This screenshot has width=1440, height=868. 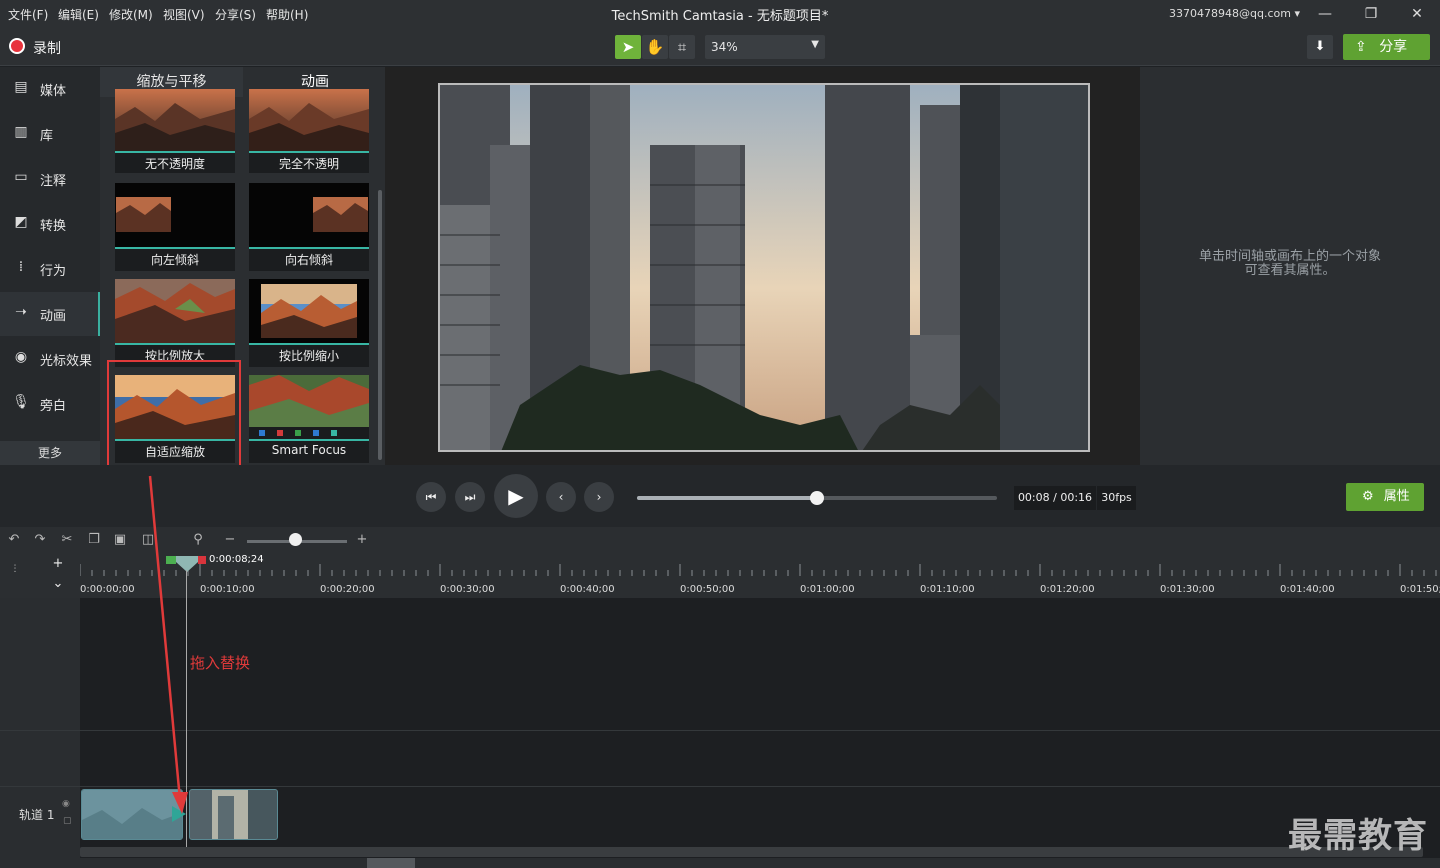 What do you see at coordinates (391, 863) in the screenshot?
I see `status-scroll-thumb` at bounding box center [391, 863].